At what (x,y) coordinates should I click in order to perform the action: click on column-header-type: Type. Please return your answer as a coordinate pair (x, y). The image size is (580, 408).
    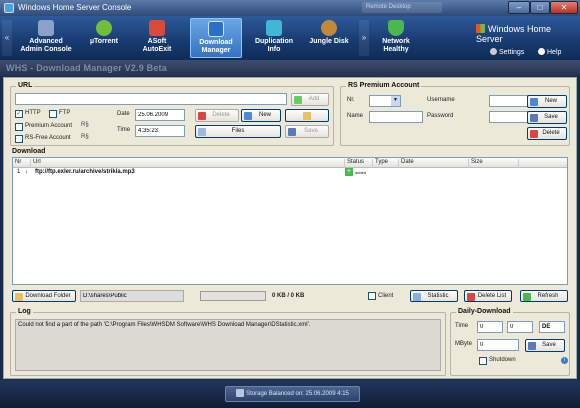
    Looking at the image, I should click on (386, 163).